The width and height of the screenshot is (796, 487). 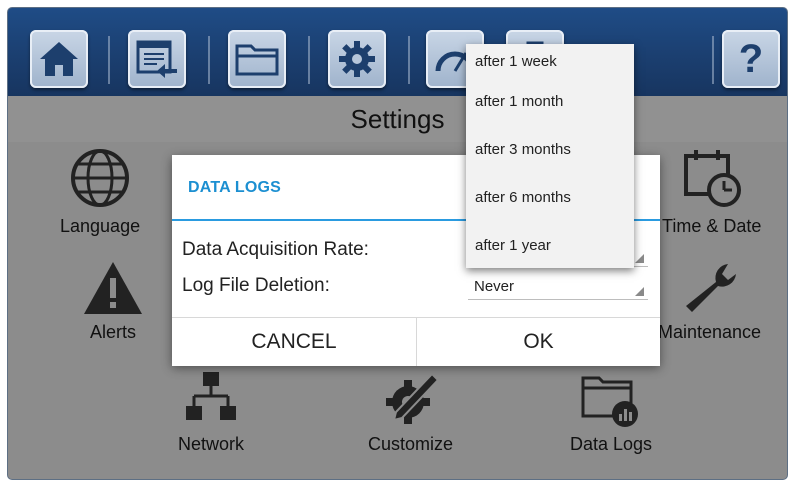 What do you see at coordinates (256, 285) in the screenshot?
I see `log-deletion-label: Log File Deletion:` at bounding box center [256, 285].